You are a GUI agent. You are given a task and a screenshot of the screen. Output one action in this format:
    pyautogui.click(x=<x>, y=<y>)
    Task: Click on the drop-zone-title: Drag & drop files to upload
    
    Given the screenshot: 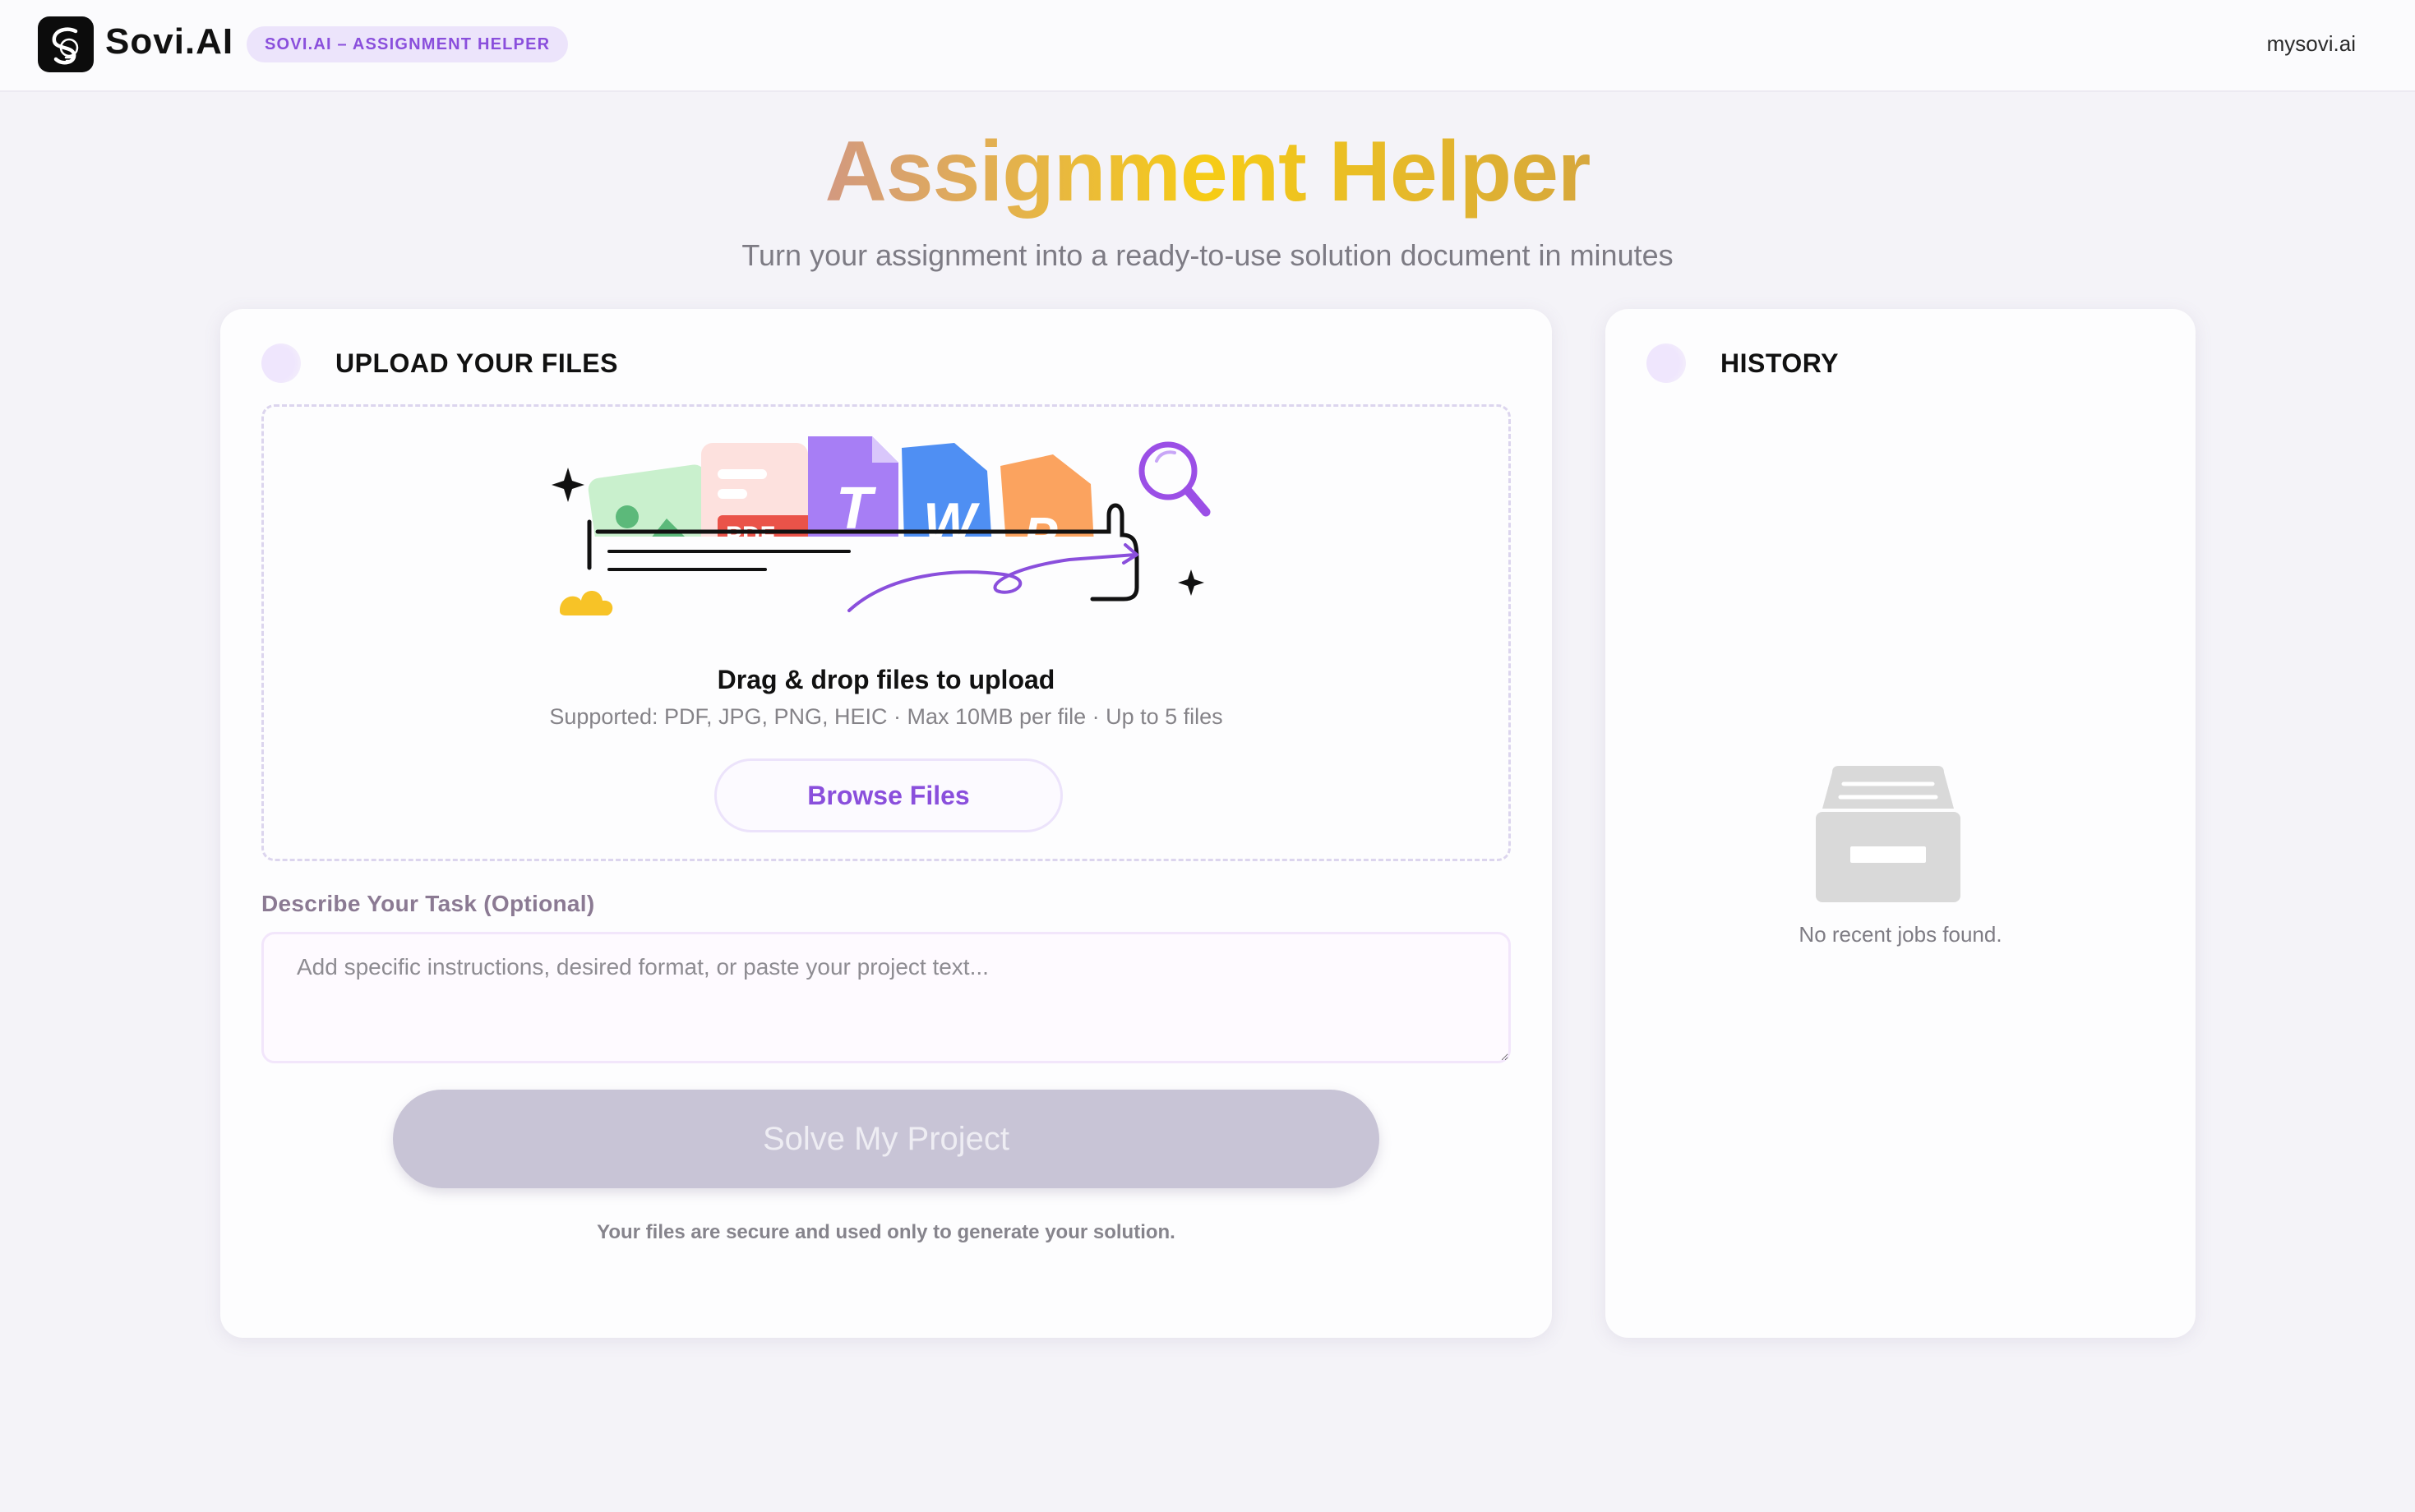 What is the action you would take?
    pyautogui.click(x=886, y=679)
    